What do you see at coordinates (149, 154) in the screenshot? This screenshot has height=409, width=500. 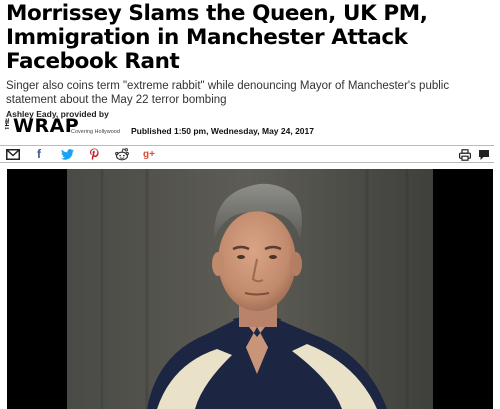 I see `google-plus-icon: g+` at bounding box center [149, 154].